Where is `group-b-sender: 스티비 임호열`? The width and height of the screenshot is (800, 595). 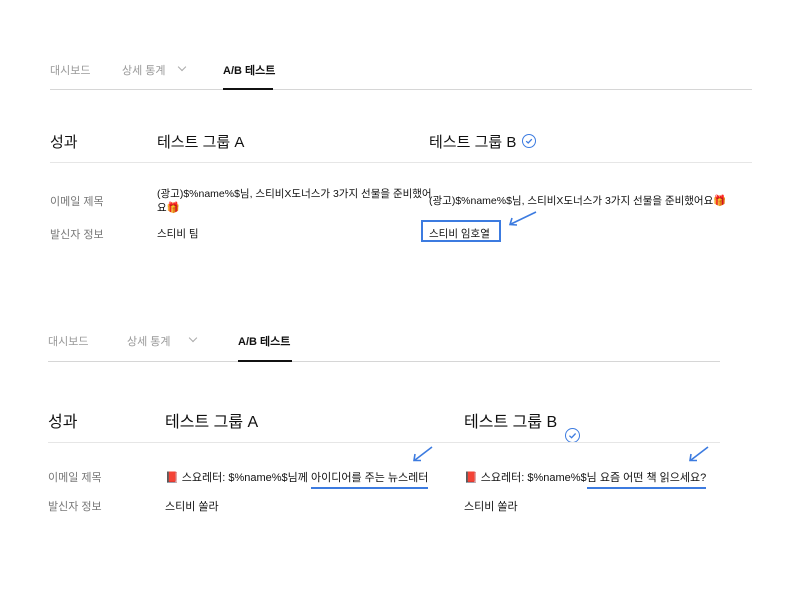
group-b-sender: 스티비 임호열 is located at coordinates (459, 234).